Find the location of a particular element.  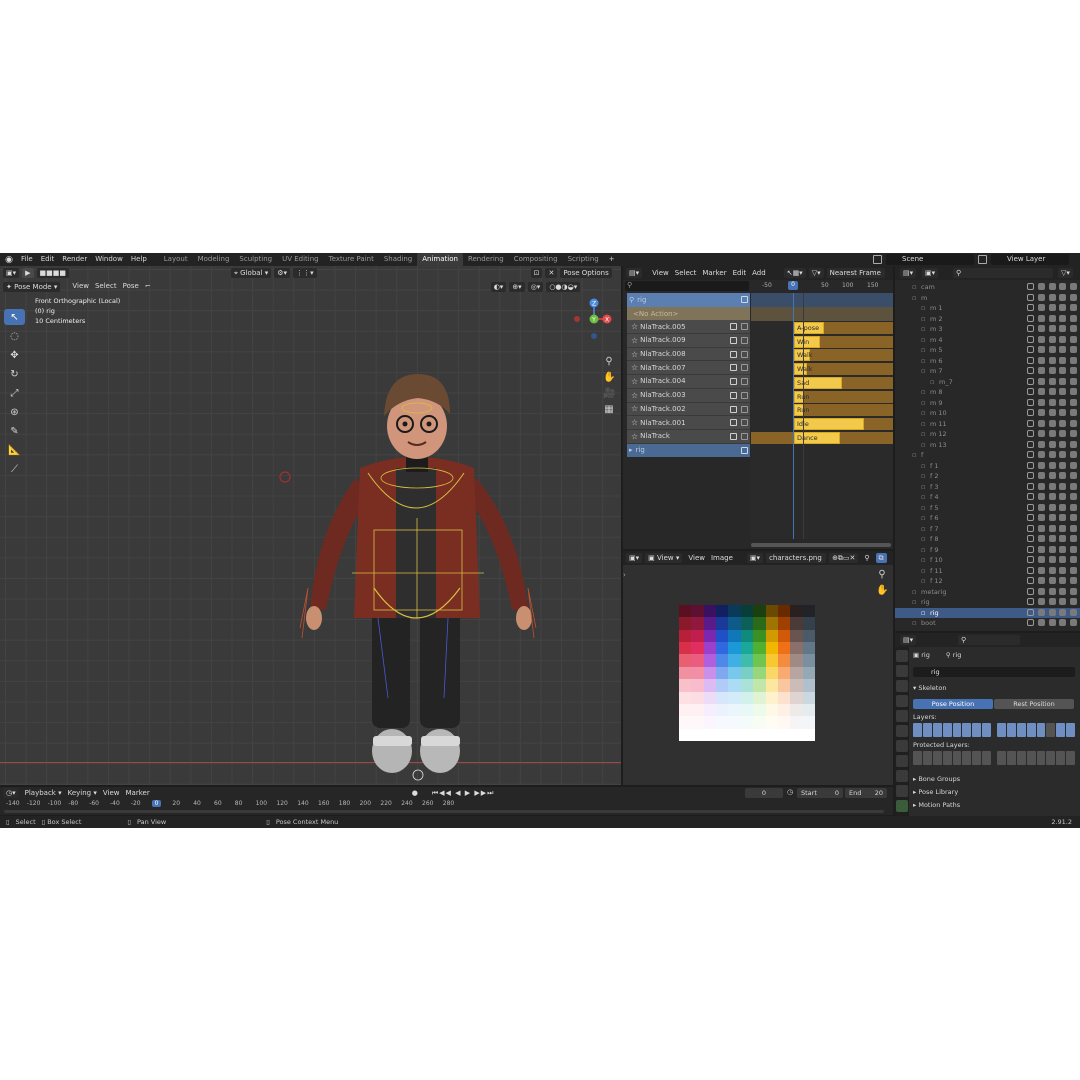

protected-layers-left is located at coordinates (952, 758).